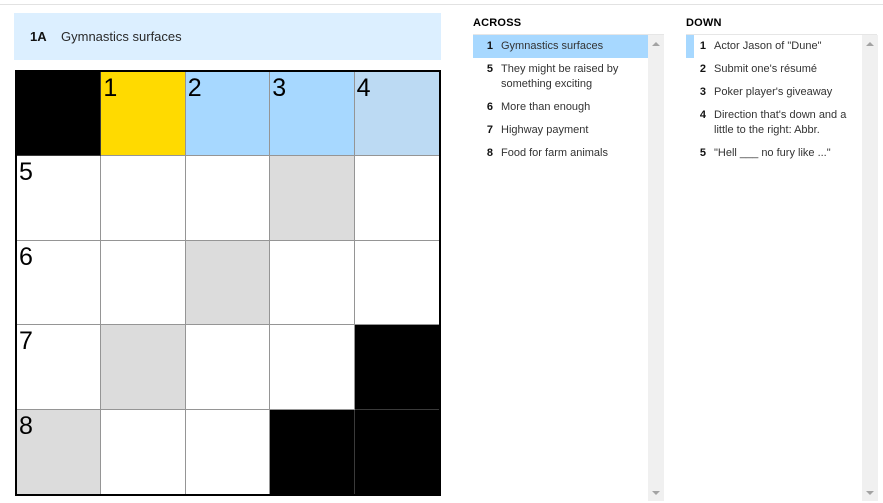  I want to click on cell-number: 4, so click(363, 88).